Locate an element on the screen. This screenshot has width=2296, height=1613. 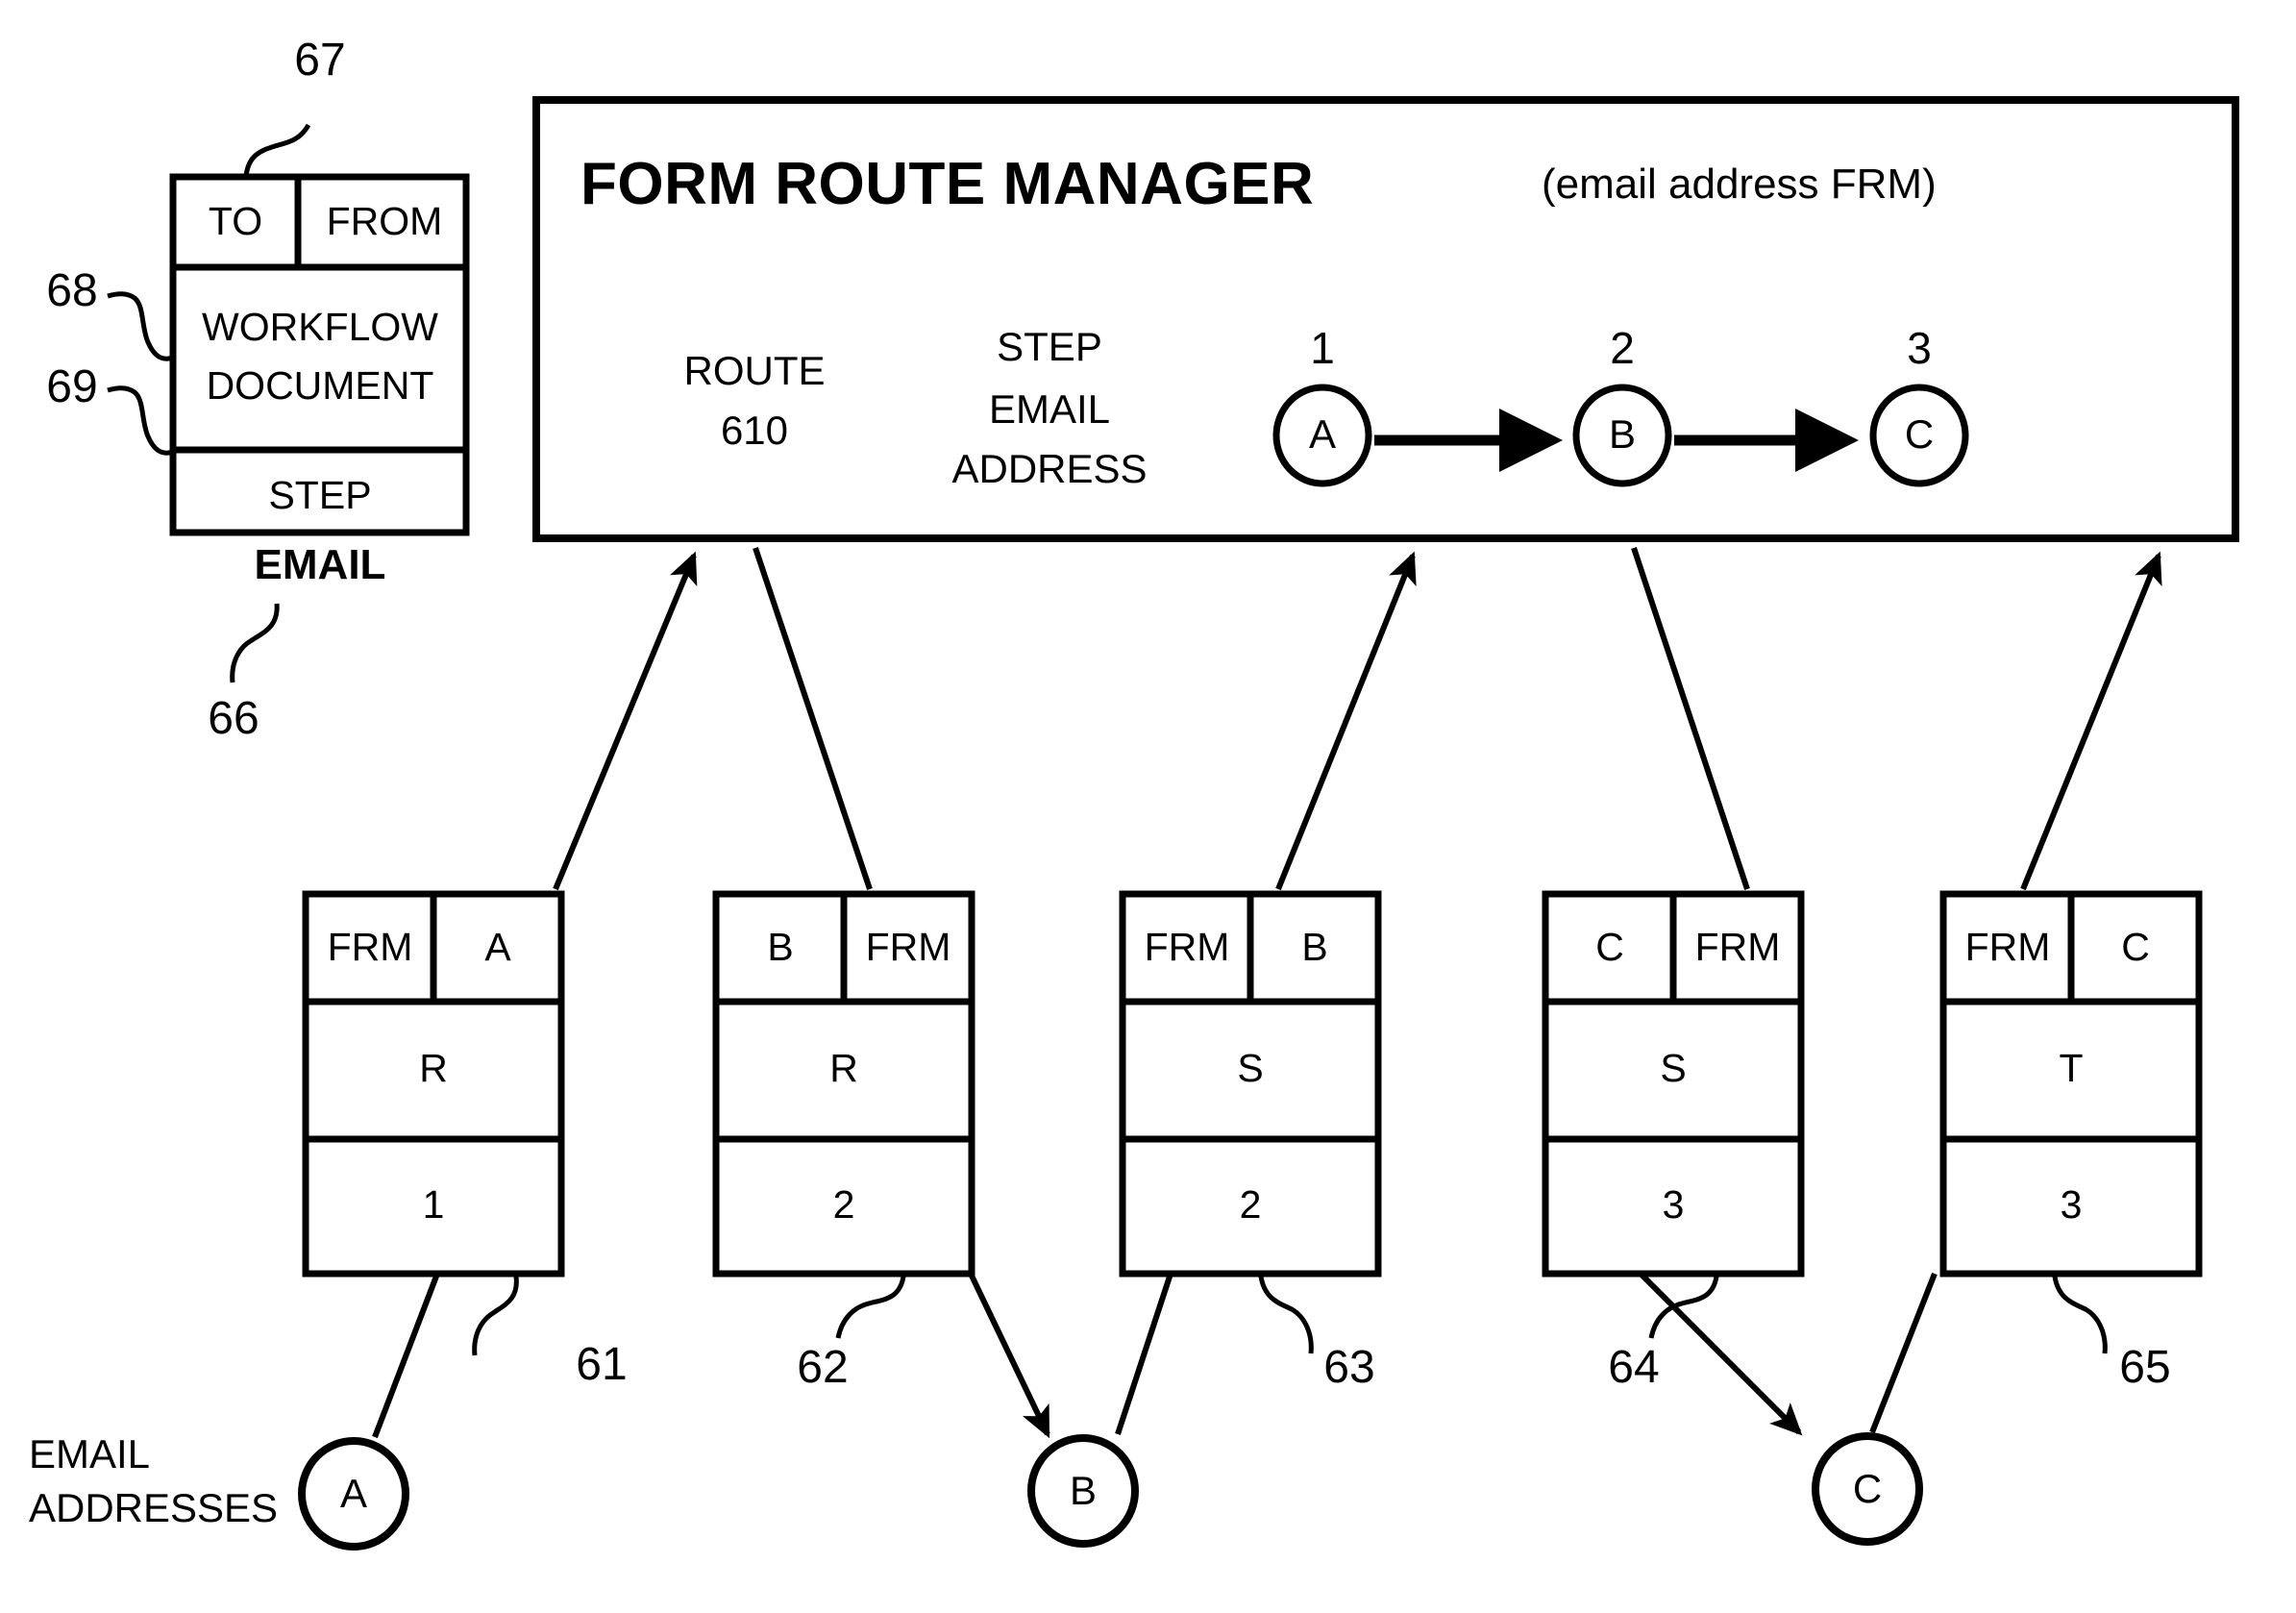
message-box-64: C FRM S 3 is located at coordinates (1673, 1084).